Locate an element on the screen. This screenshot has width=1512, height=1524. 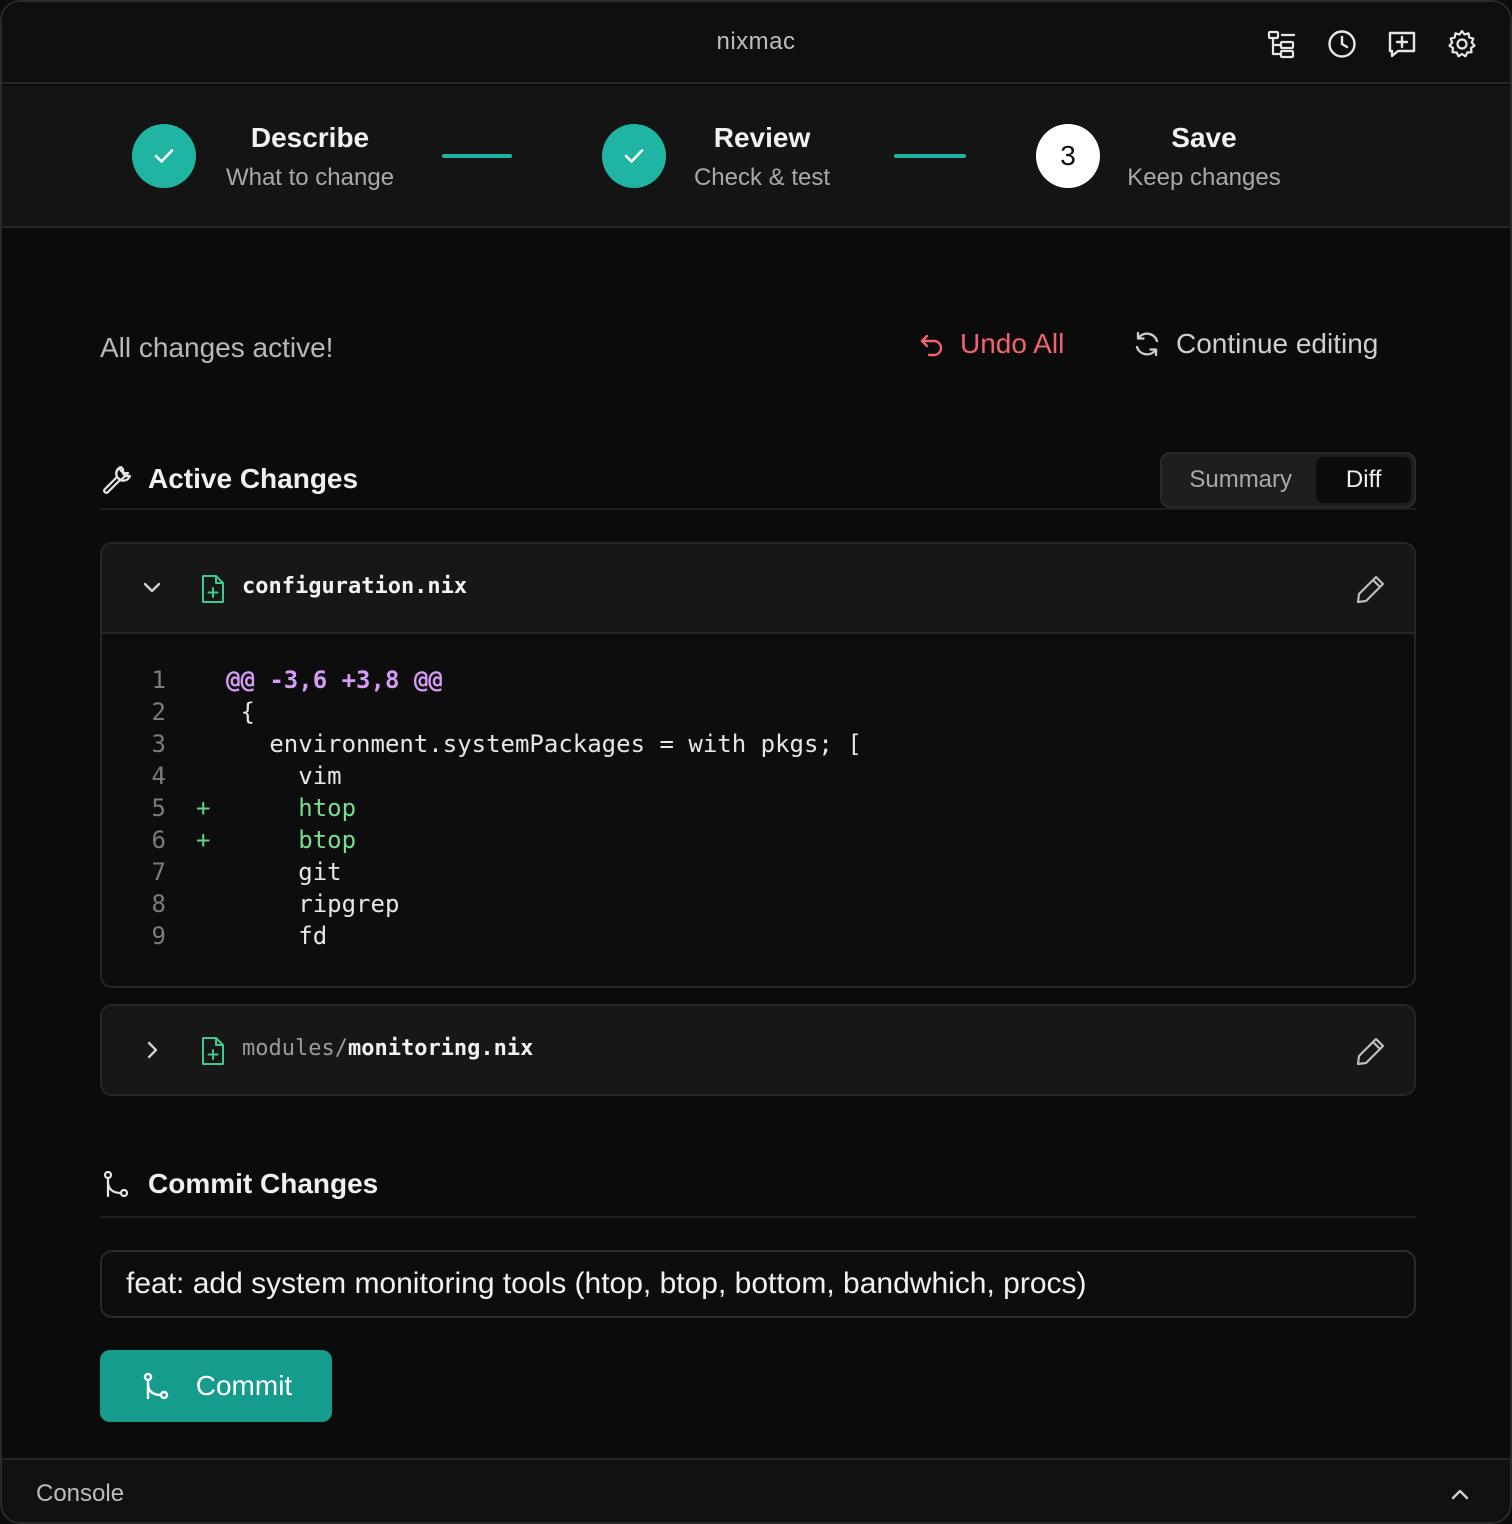
diff-toggle-option: Diff is located at coordinates (1363, 480).